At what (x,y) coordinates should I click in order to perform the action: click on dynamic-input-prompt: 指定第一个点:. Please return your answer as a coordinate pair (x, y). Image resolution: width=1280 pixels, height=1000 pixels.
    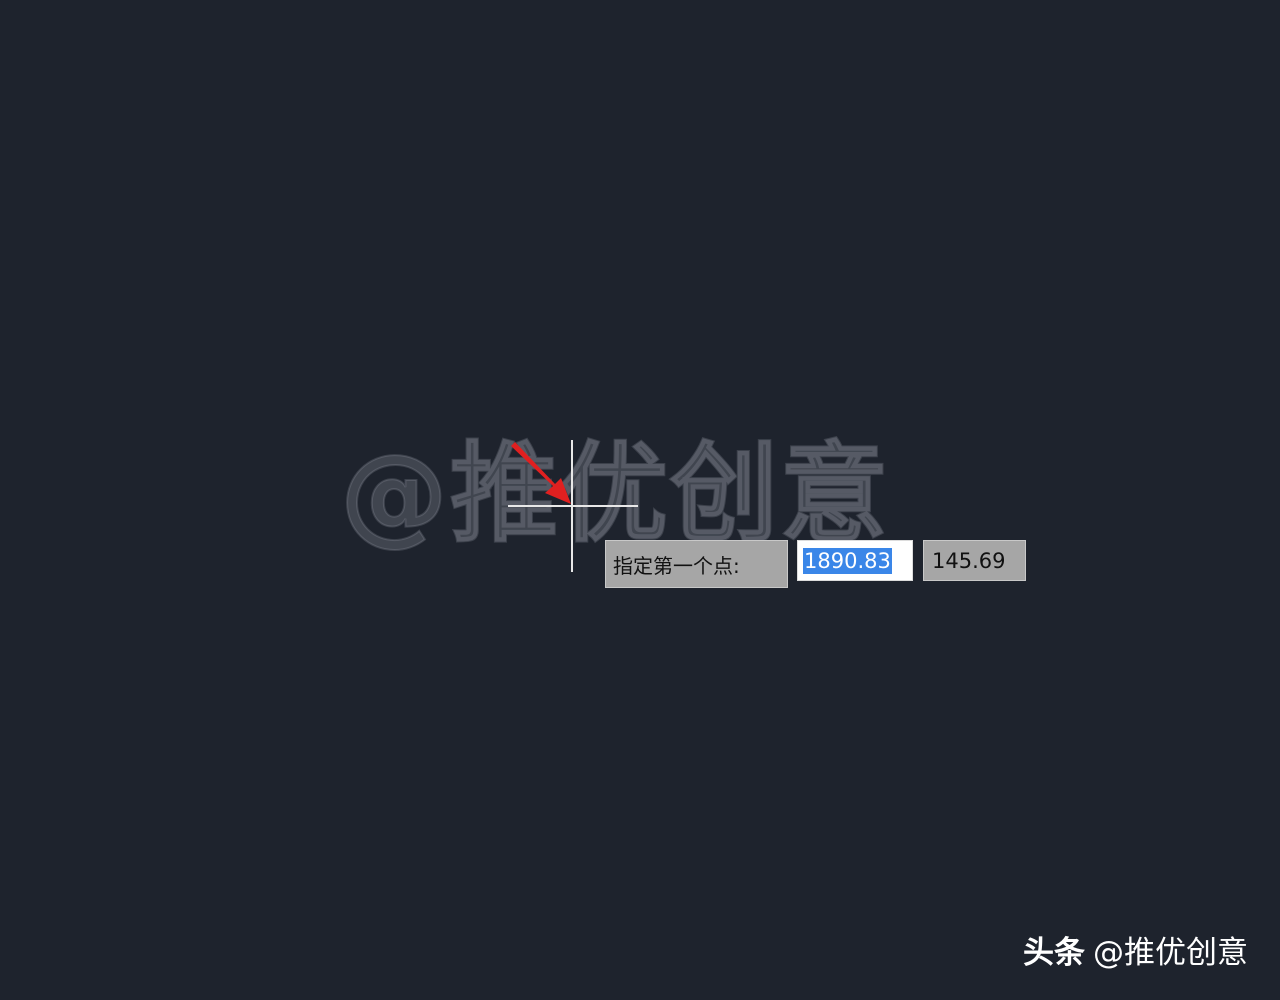
    Looking at the image, I should click on (696, 564).